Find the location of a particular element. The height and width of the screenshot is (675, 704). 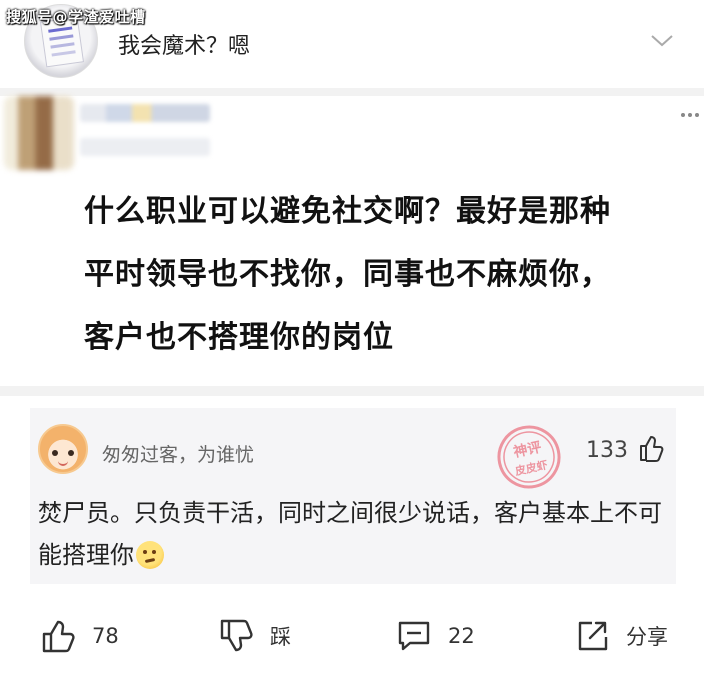

dislike-label: 踩 is located at coordinates (280, 637).